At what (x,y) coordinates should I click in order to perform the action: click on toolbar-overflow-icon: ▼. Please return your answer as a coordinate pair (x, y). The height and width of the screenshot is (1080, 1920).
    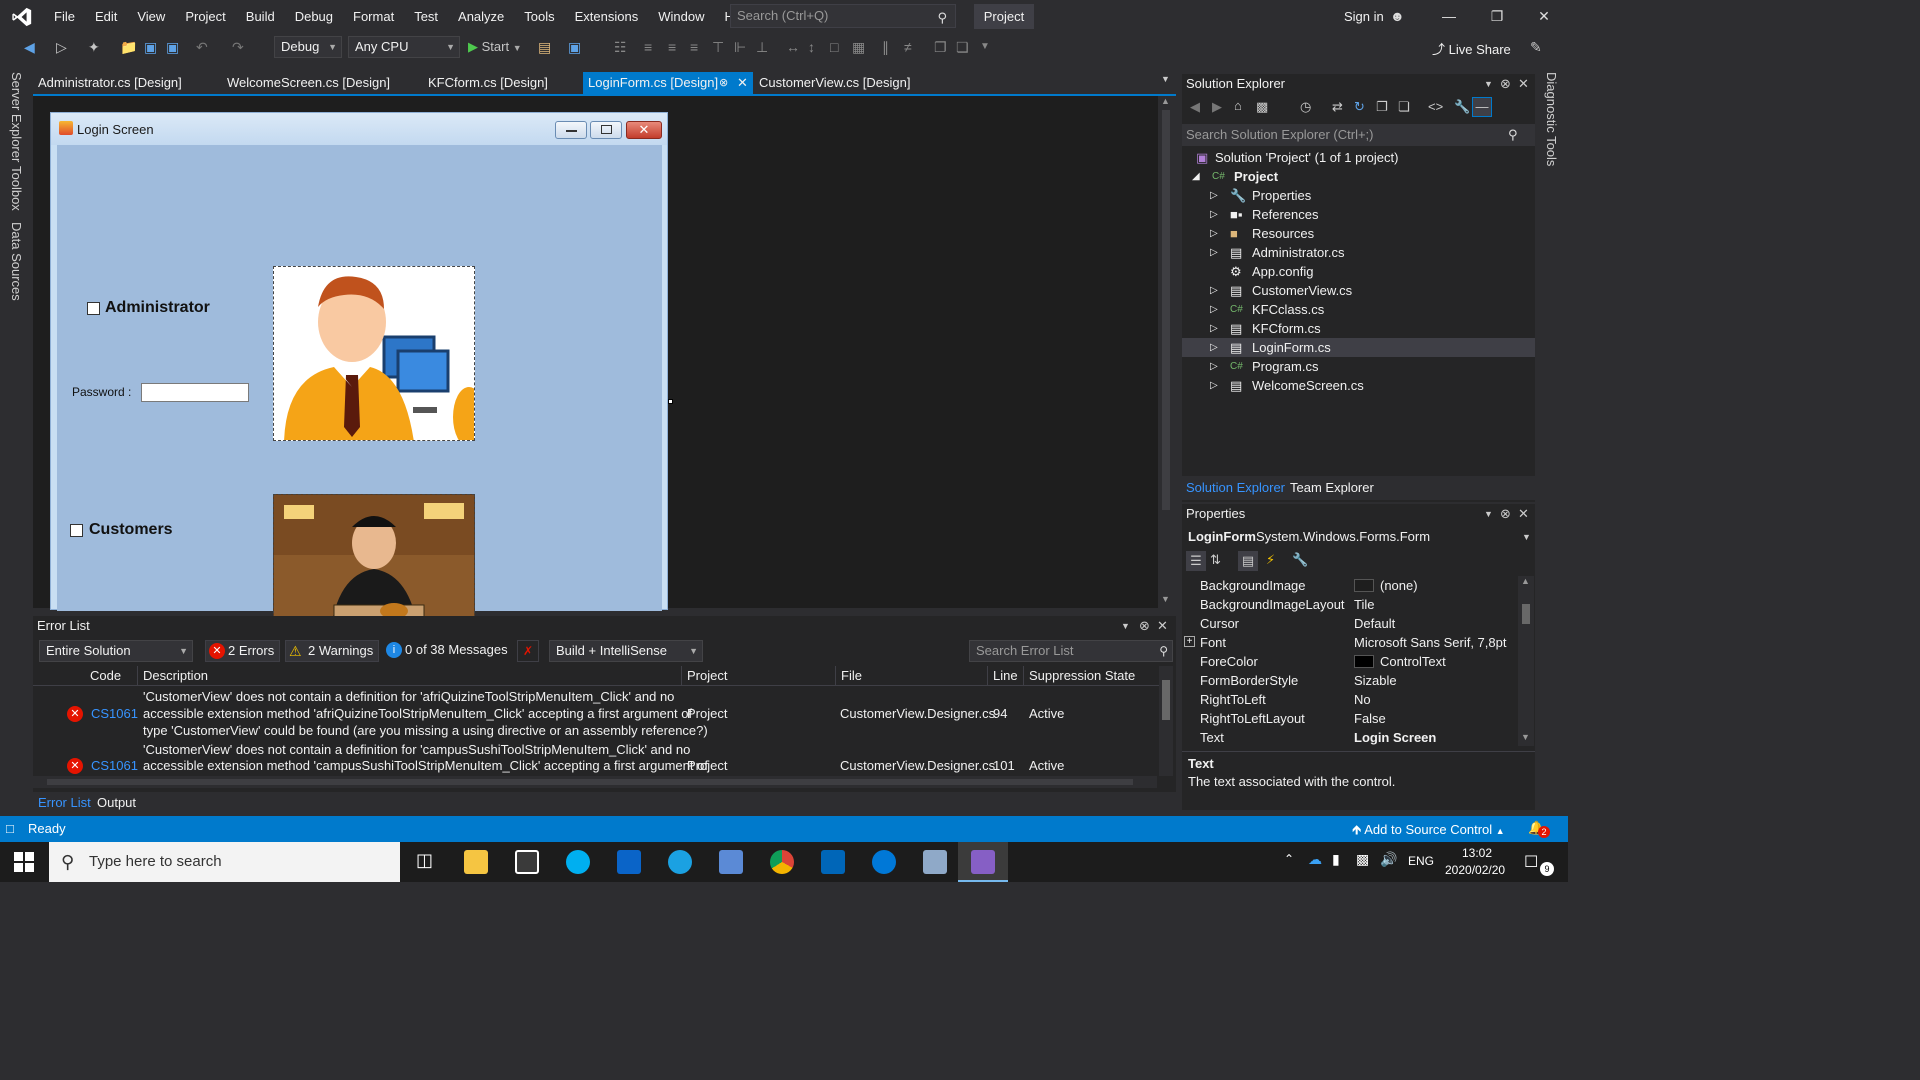
    Looking at the image, I should click on (985, 47).